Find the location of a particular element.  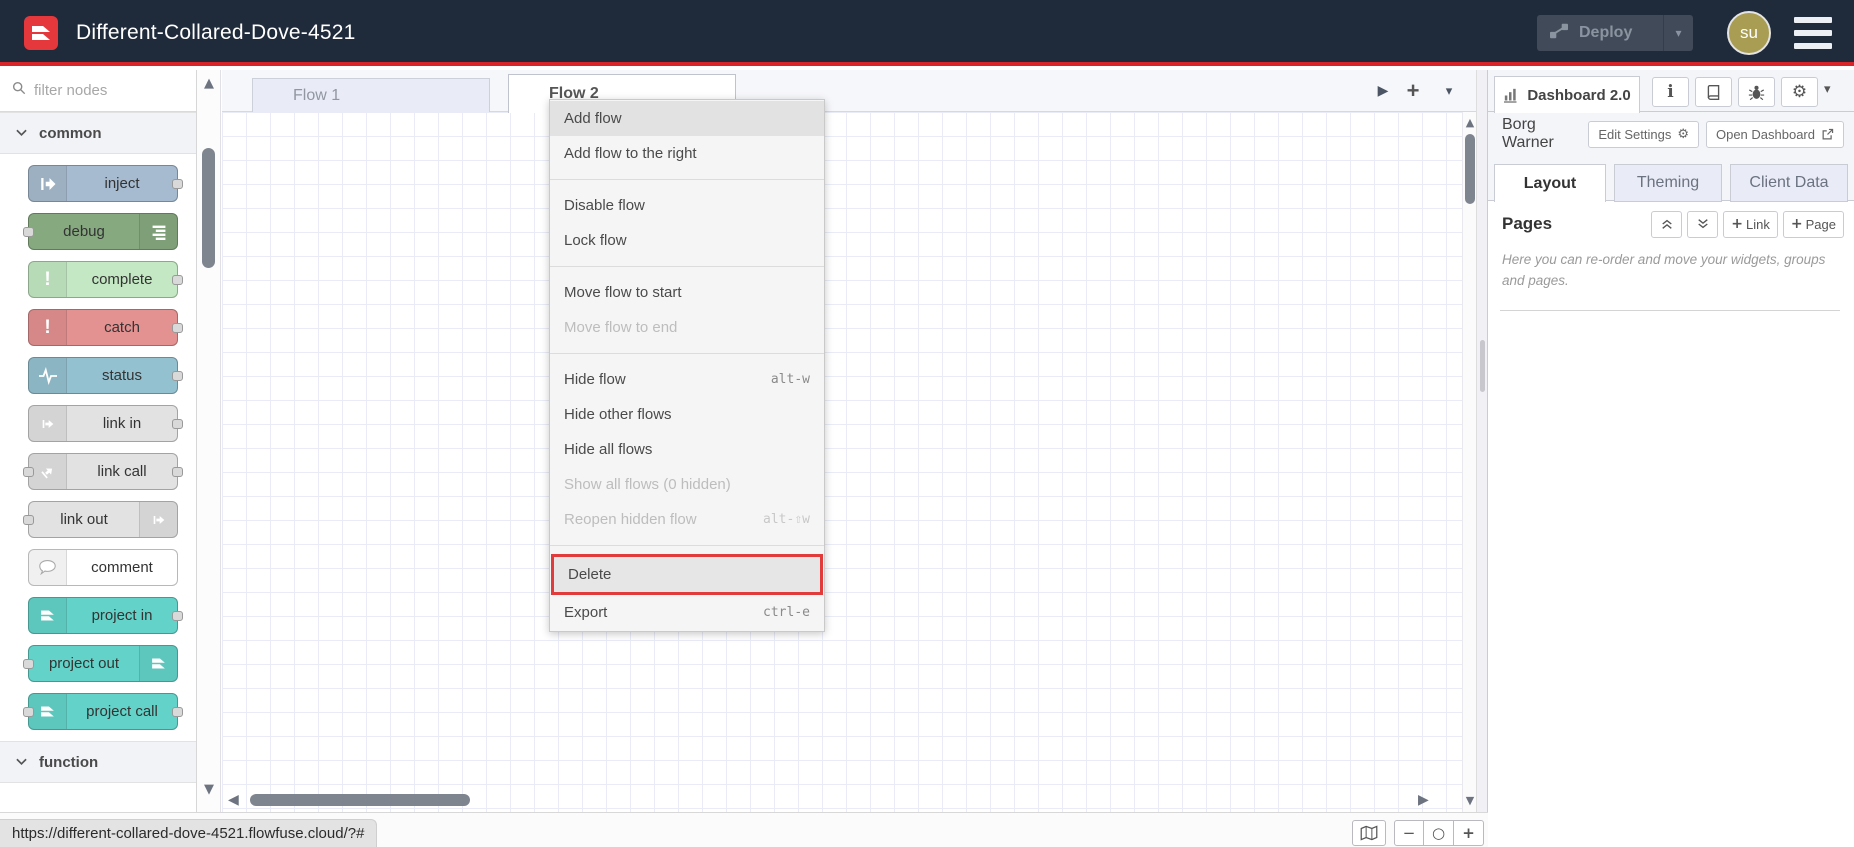

dashboard-subtabs: Layout Theming Client Data is located at coordinates (1671, 179).